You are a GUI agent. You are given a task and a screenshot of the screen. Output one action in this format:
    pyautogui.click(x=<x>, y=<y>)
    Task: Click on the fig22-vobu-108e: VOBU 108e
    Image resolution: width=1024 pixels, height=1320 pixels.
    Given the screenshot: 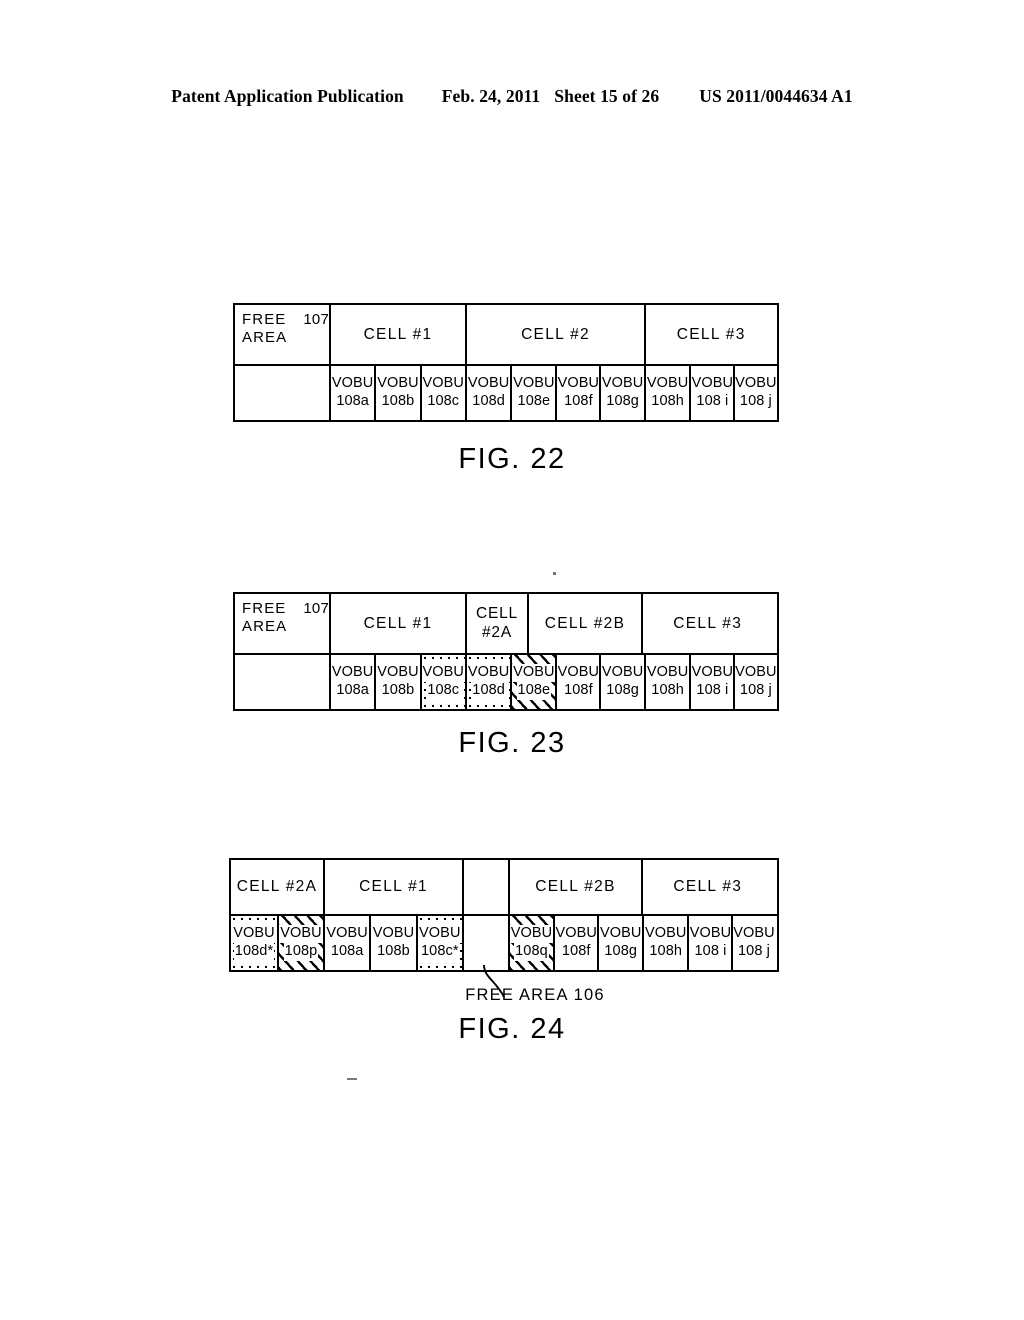 What is the action you would take?
    pyautogui.click(x=532, y=393)
    